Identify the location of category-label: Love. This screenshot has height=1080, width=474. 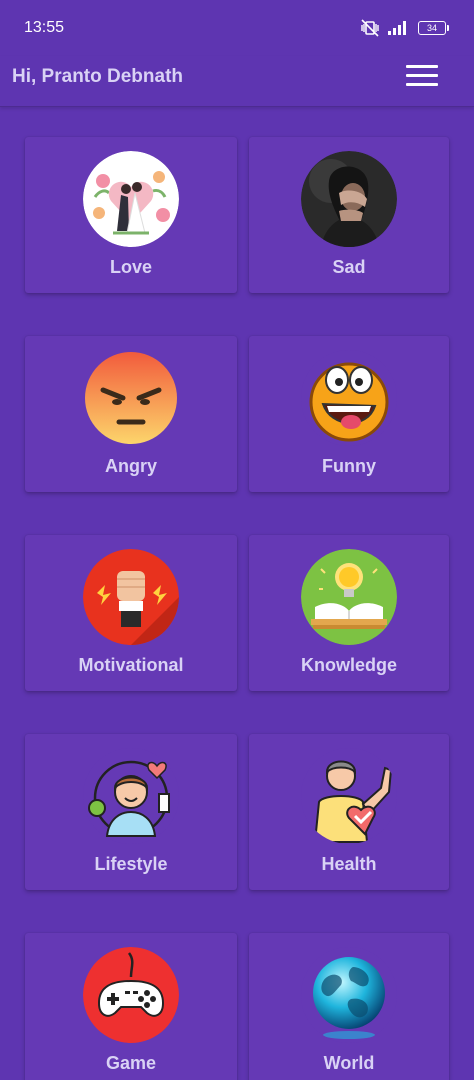
(130, 267).